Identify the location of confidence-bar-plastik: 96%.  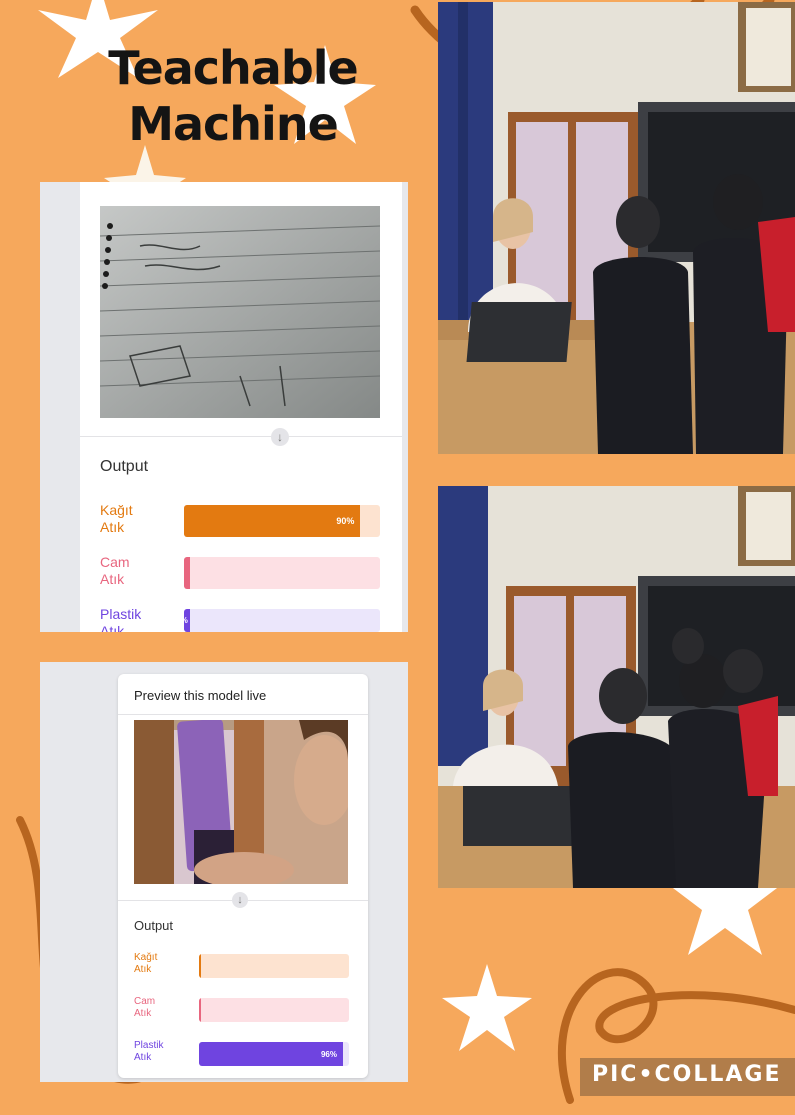
(274, 1054).